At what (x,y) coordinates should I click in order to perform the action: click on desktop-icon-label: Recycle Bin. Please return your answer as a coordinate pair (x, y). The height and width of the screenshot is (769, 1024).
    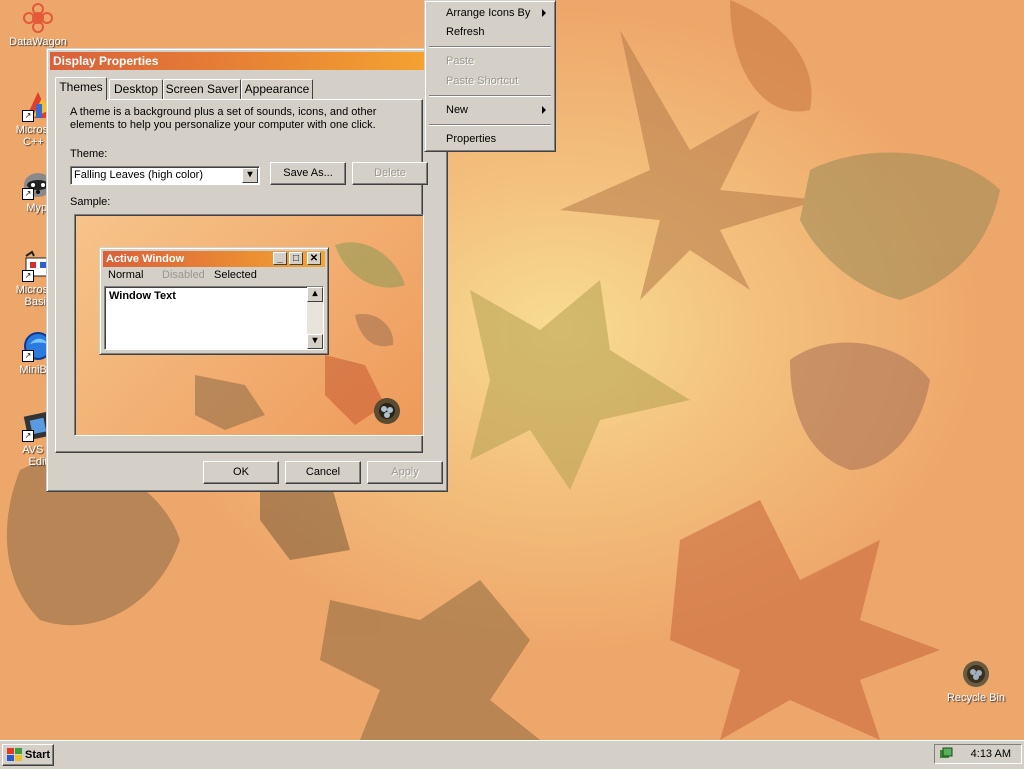
    Looking at the image, I should click on (976, 698).